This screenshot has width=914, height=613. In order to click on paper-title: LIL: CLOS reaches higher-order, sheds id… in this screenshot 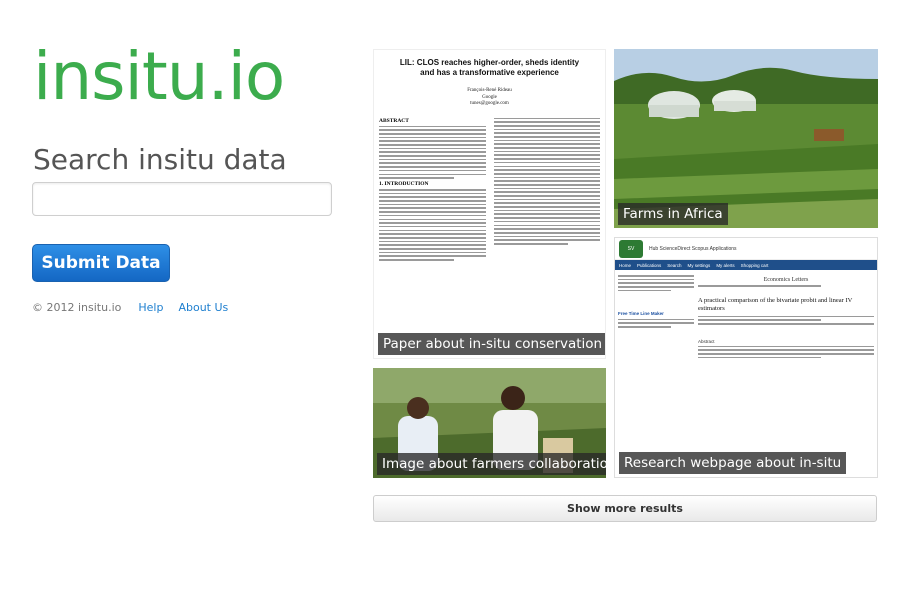, I will do `click(489, 68)`.